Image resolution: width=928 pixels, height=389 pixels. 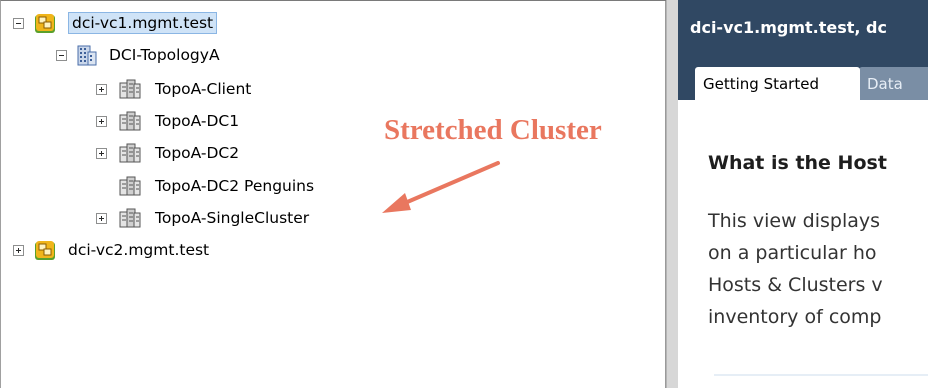 What do you see at coordinates (795, 285) in the screenshot?
I see `body-line: Hosts & Clusters v` at bounding box center [795, 285].